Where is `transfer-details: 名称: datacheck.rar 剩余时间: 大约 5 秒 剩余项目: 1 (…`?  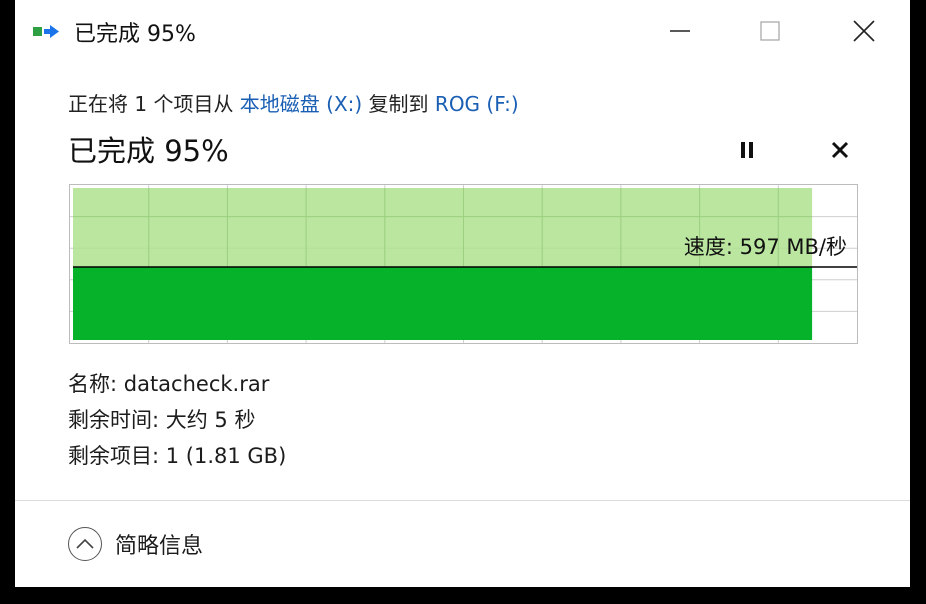
transfer-details: 名称: datacheck.rar 剩余时间: 大约 5 秒 剩余项目: 1 (… is located at coordinates (177, 420).